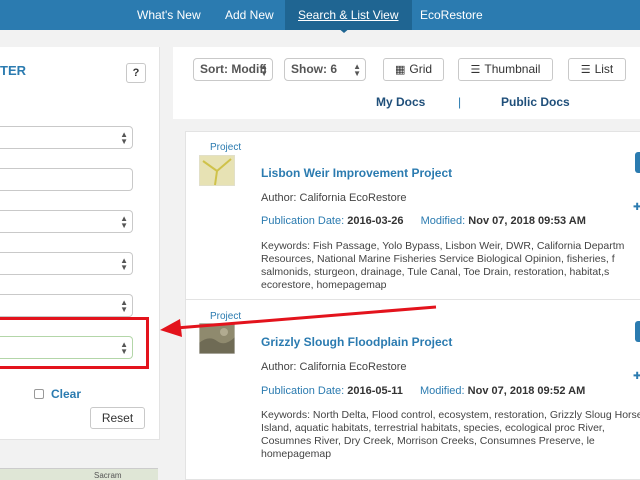  I want to click on doc-tabs: My Docs | Public Docs, so click(406, 104).